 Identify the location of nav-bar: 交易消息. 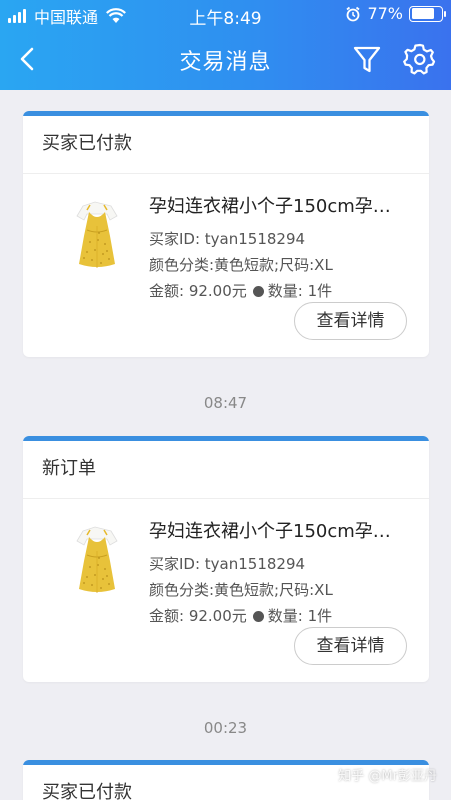
(225, 60).